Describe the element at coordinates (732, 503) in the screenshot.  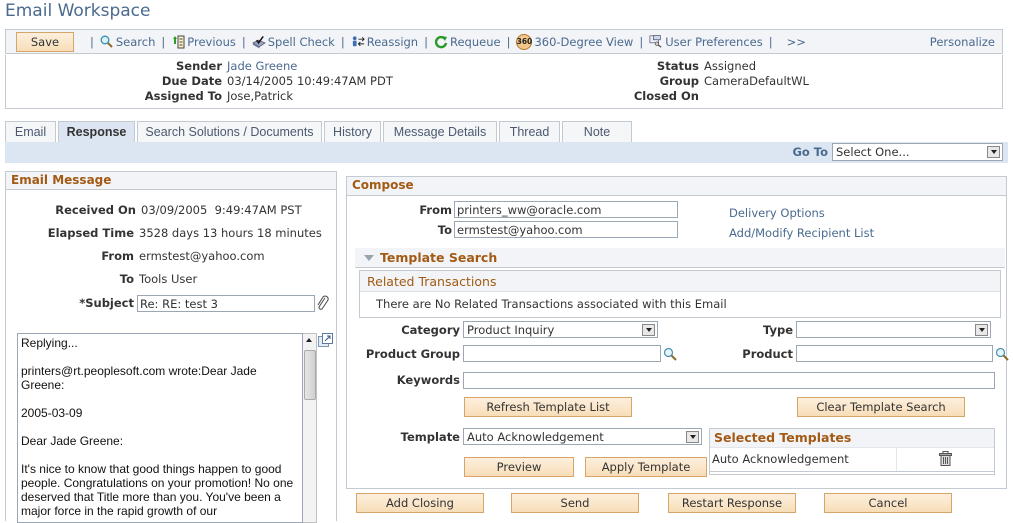
I see `restart-response-button: Restart Response` at that location.